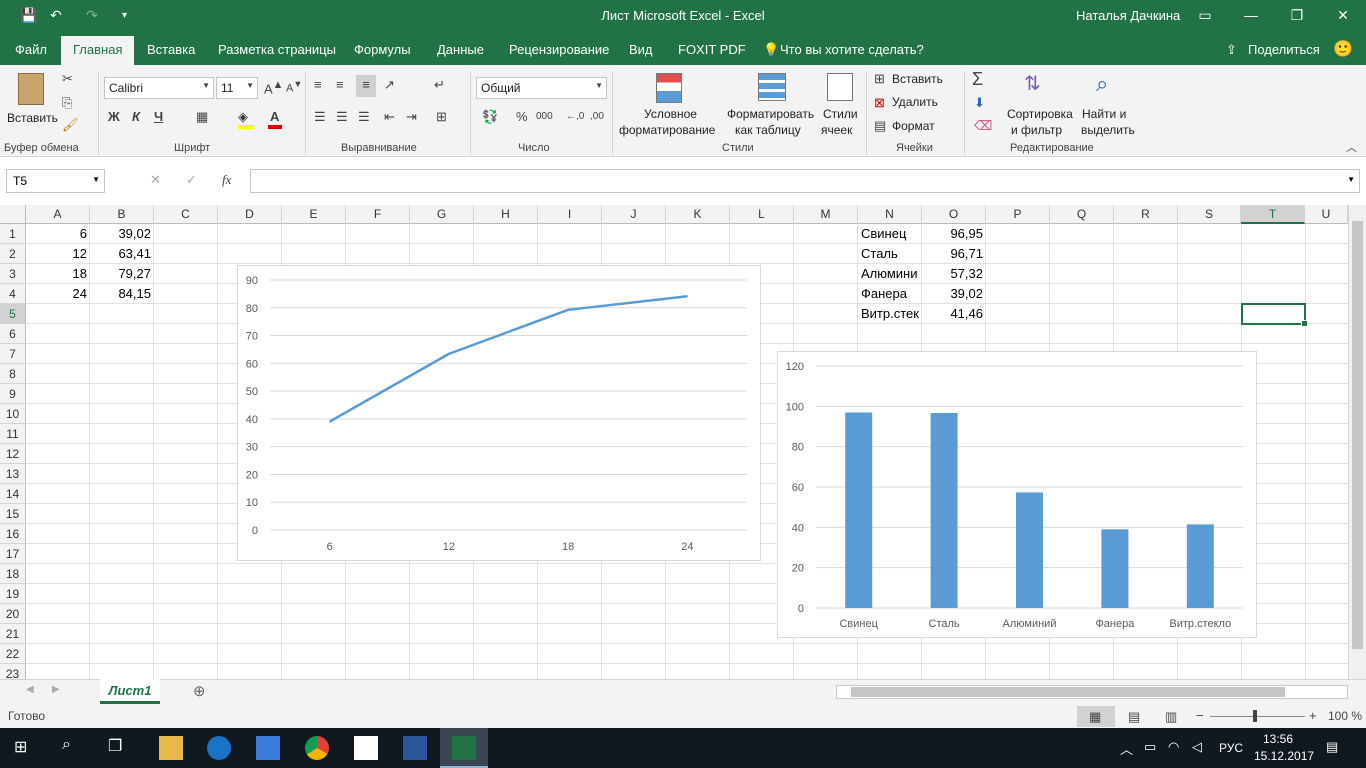 The image size is (1366, 768). I want to click on prev-sheet-icon: ◀, so click(30, 689).